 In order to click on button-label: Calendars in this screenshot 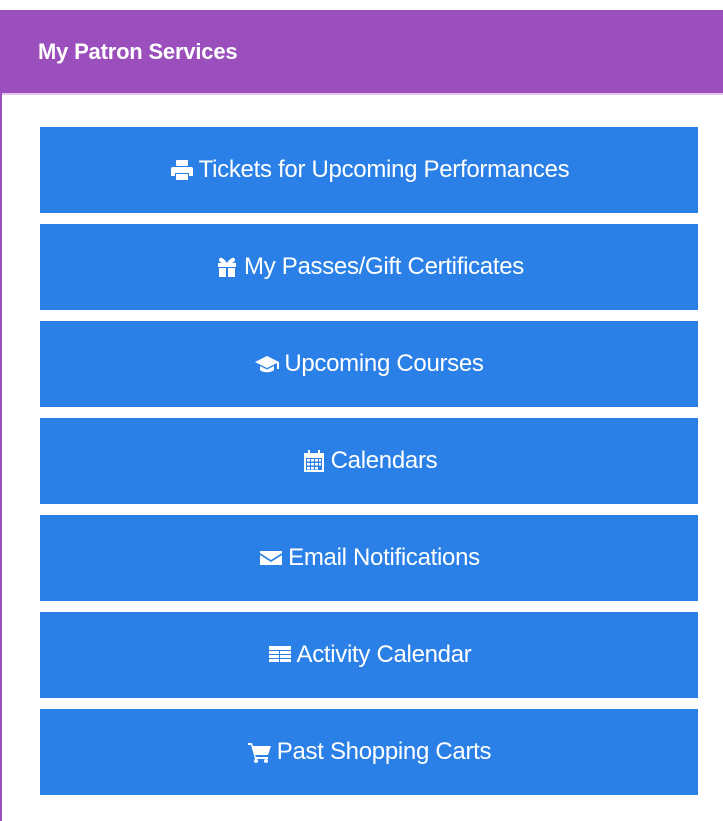, I will do `click(384, 460)`.